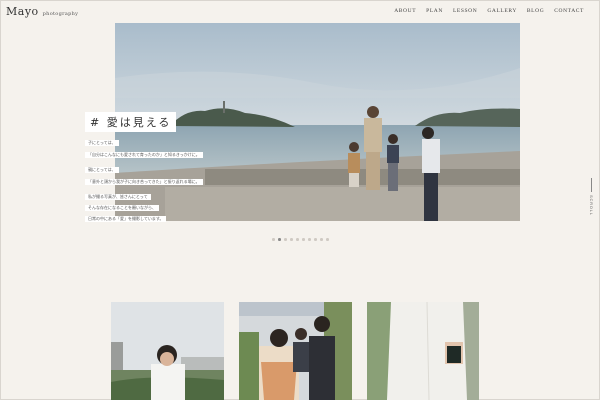  Describe the element at coordinates (434, 11) in the screenshot. I see `nav-plan: PLAN` at that location.